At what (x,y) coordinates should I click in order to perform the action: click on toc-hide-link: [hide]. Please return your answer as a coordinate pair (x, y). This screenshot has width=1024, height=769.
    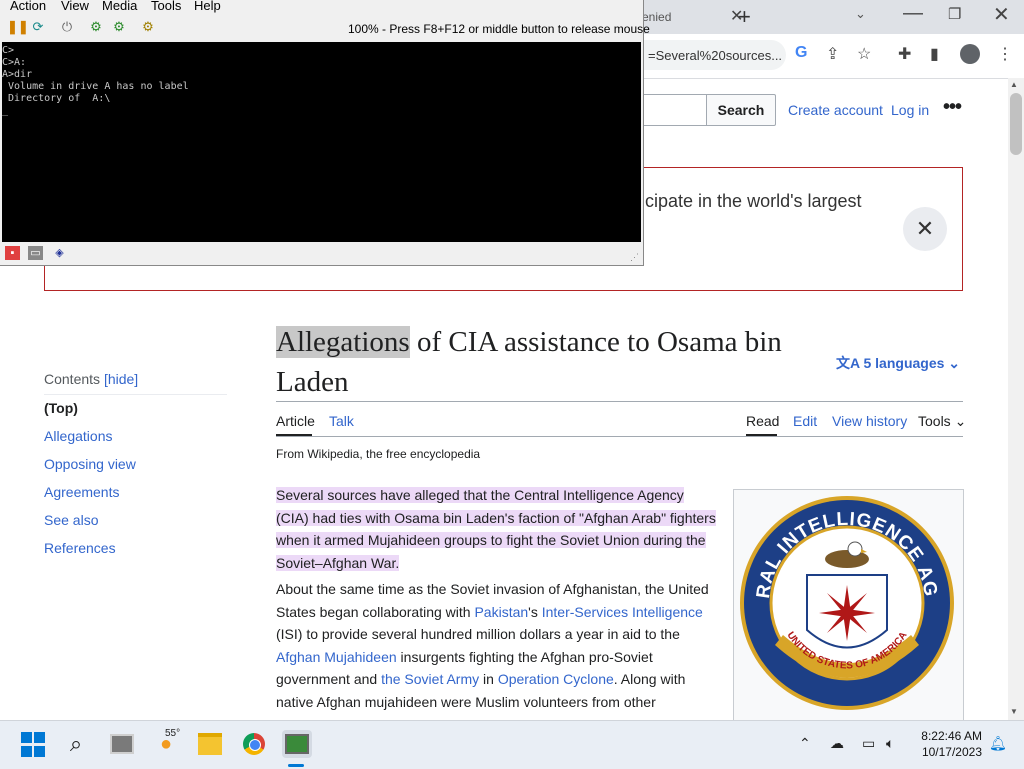
    Looking at the image, I should click on (121, 379).